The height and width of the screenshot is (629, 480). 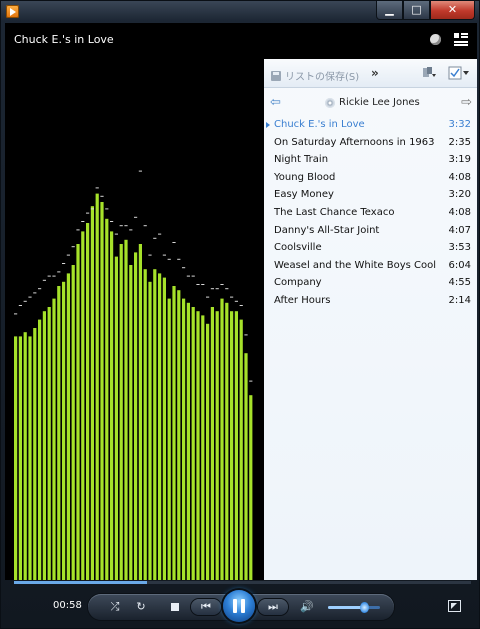 What do you see at coordinates (141, 607) in the screenshot?
I see `repeat-button: ↻` at bounding box center [141, 607].